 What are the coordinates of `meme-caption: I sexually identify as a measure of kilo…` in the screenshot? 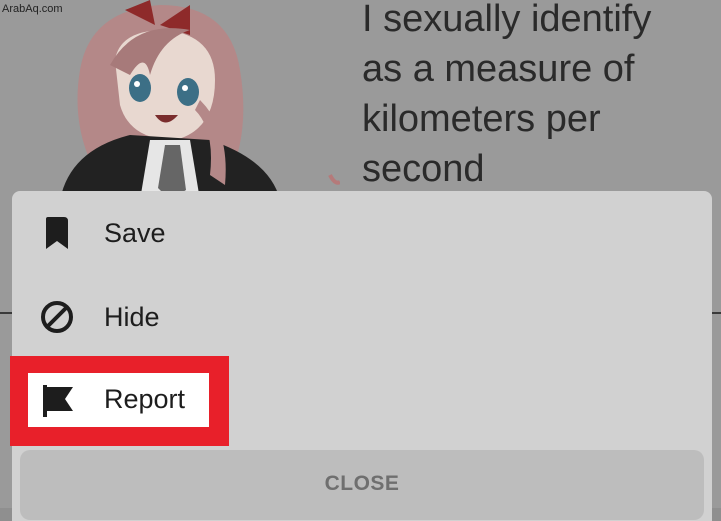 It's located at (507, 95).